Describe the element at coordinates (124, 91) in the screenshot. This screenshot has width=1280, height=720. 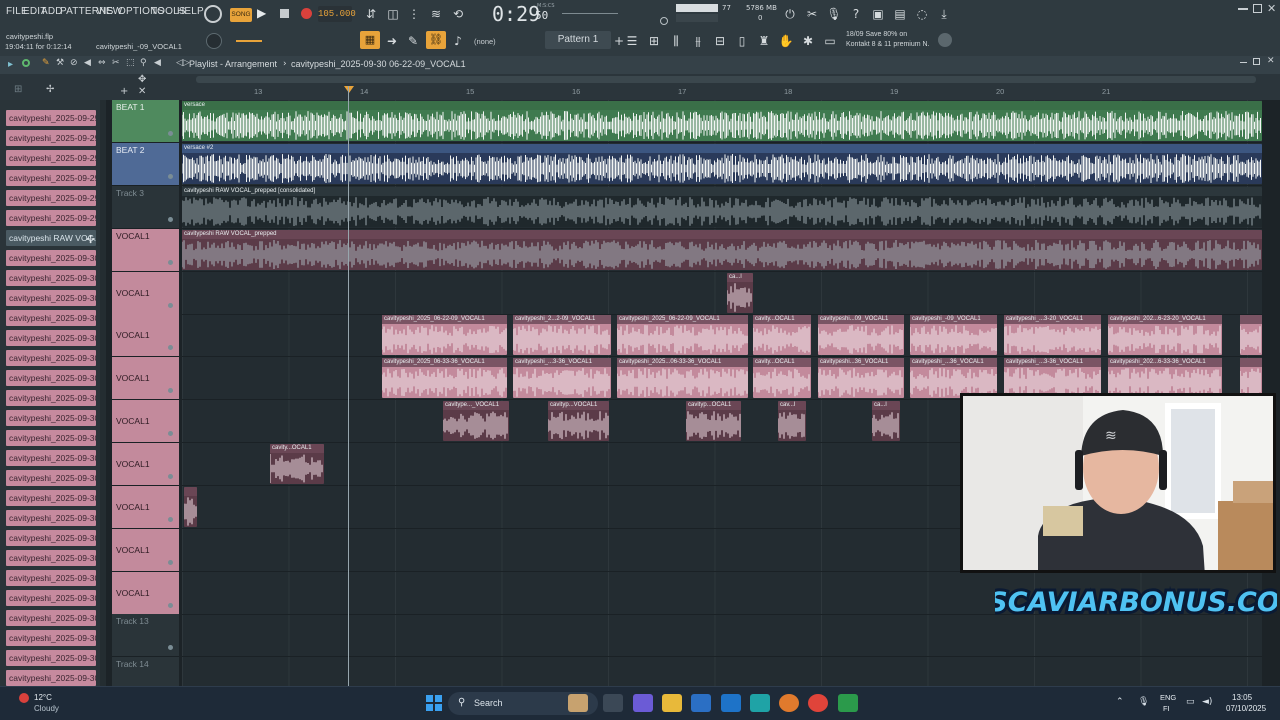
I see `add-track-icon: +` at that location.